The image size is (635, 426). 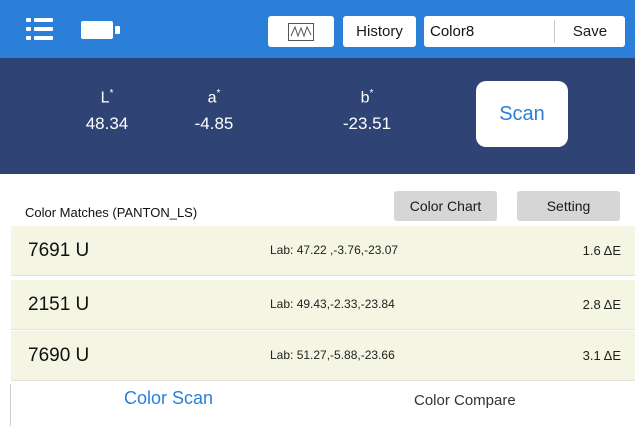 What do you see at coordinates (445, 206) in the screenshot?
I see `color-chart-button: Color Chart` at bounding box center [445, 206].